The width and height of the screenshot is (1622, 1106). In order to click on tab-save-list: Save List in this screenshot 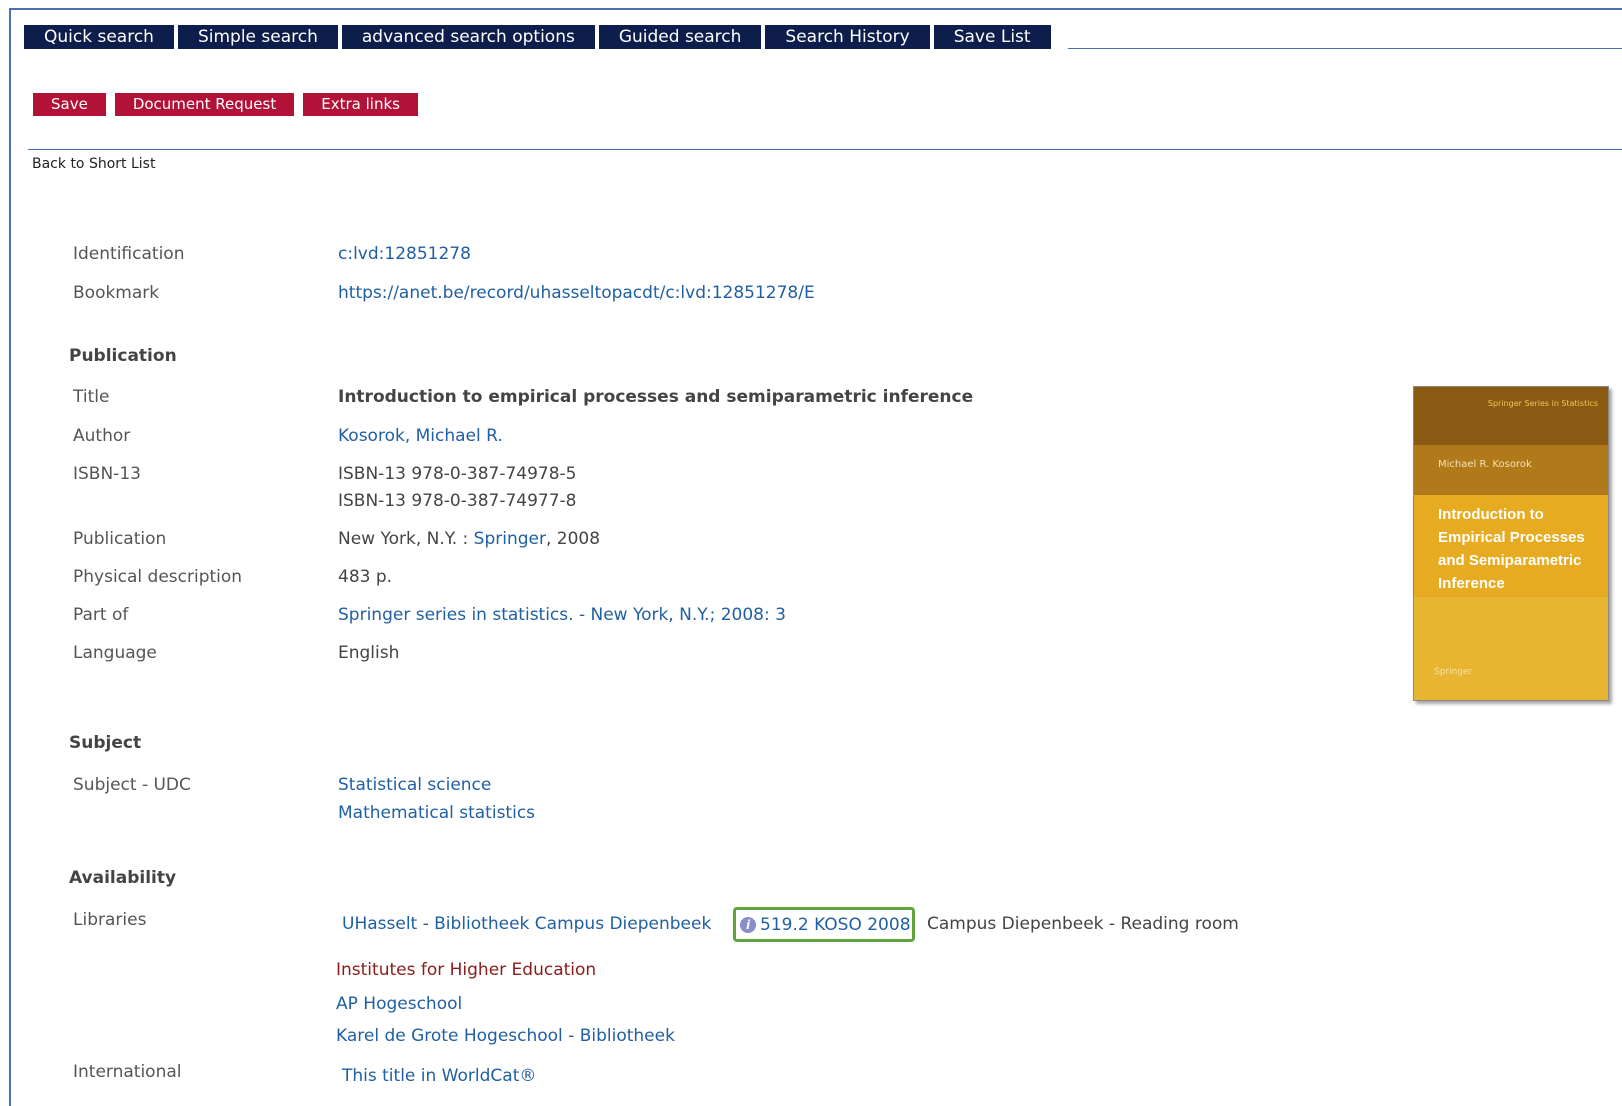, I will do `click(992, 37)`.